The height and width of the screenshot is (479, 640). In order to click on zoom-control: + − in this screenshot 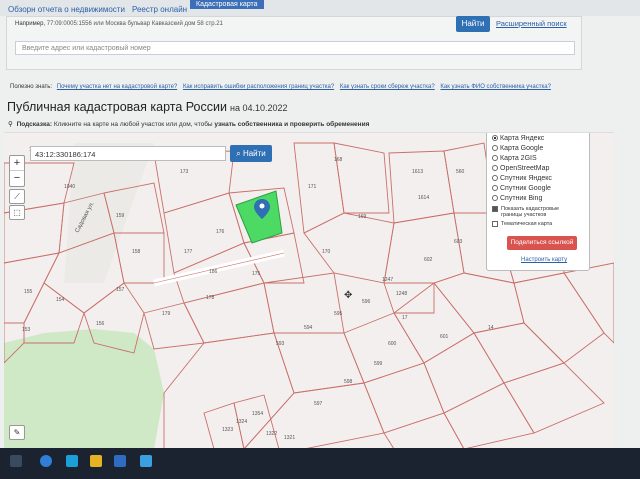, I will do `click(17, 171)`.